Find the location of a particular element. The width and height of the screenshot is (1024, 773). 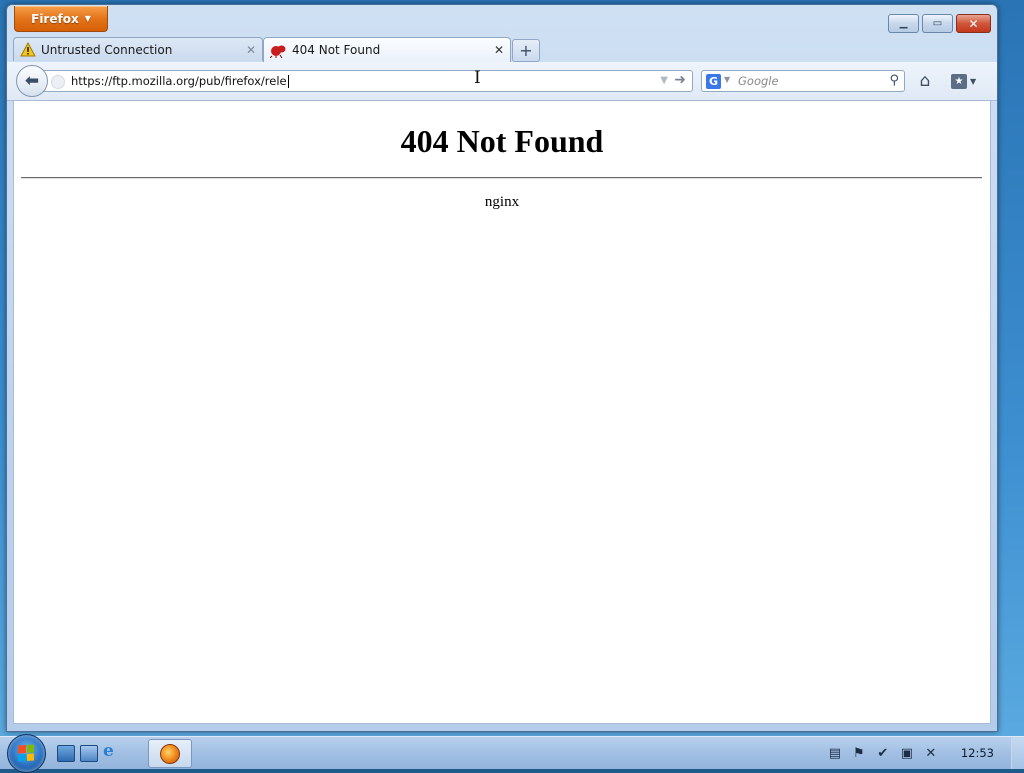

close-icon: ✕ is located at coordinates (973, 23).